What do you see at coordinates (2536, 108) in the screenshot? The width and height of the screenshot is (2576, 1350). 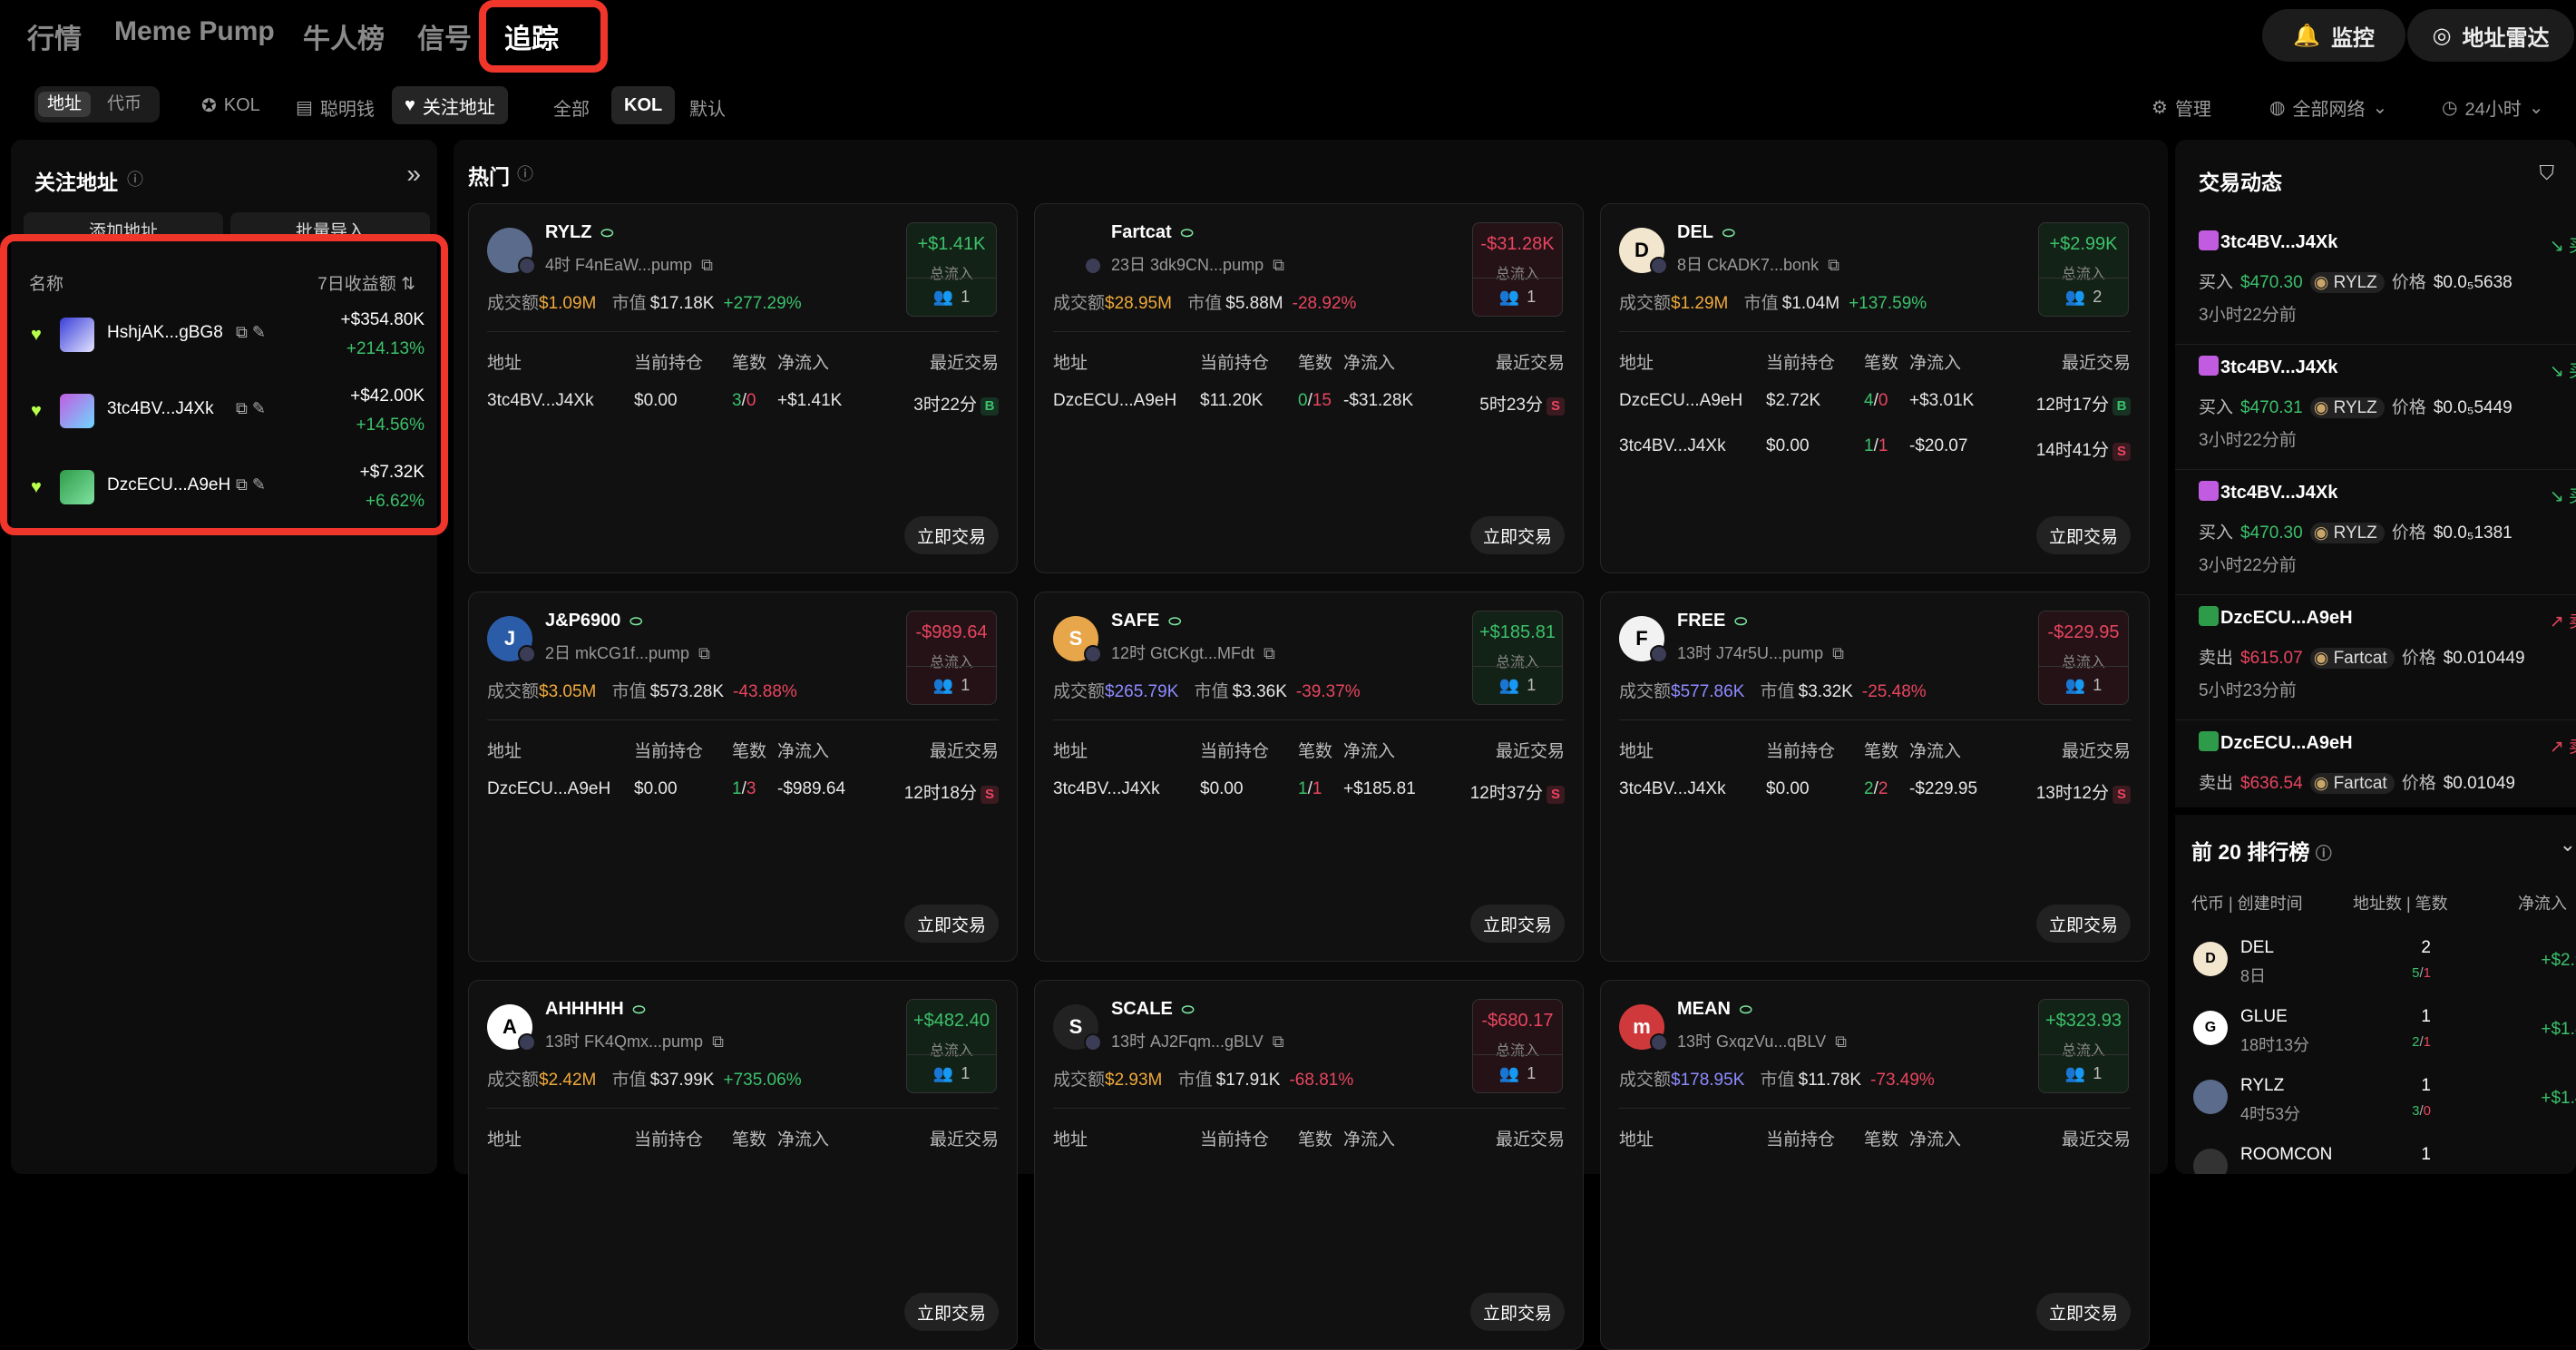 I see `chevron-down-icon: ⌄` at bounding box center [2536, 108].